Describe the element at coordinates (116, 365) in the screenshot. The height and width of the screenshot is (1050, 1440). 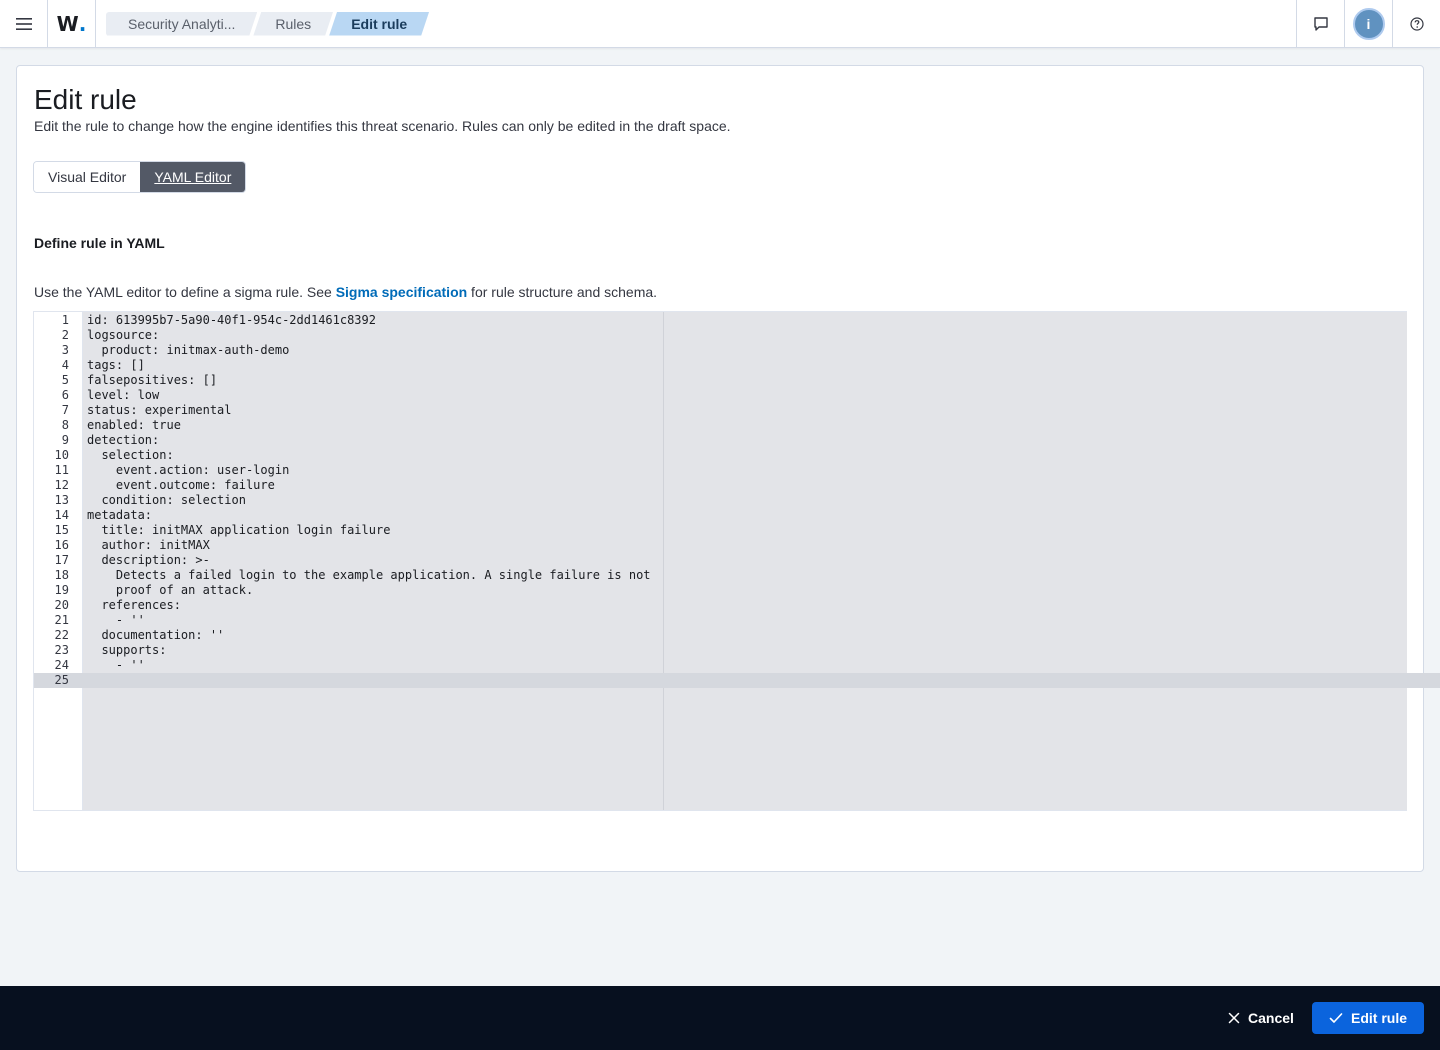
I see `code-line: tags: []` at that location.